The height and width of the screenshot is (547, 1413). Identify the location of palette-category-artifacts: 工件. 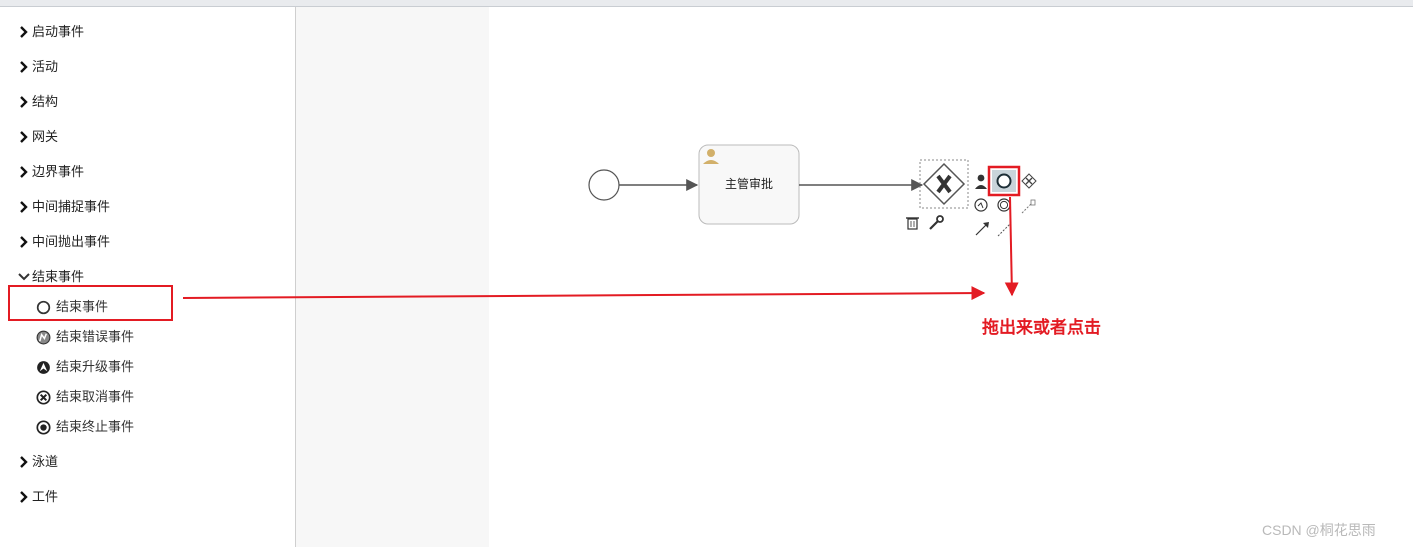
(38, 497).